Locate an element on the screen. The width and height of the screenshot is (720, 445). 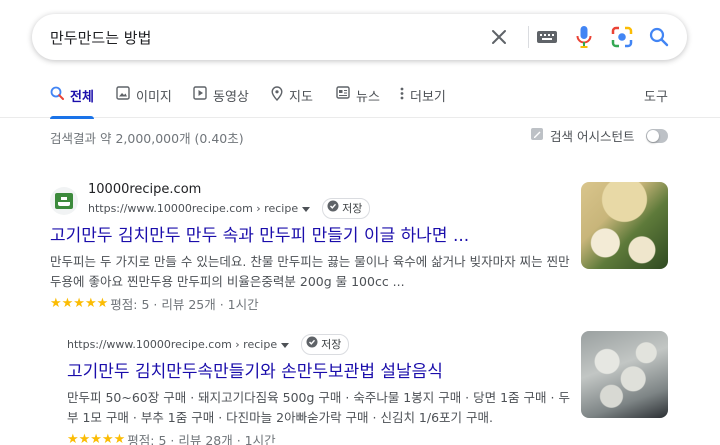
search-assistant-toggle is located at coordinates (657, 135).